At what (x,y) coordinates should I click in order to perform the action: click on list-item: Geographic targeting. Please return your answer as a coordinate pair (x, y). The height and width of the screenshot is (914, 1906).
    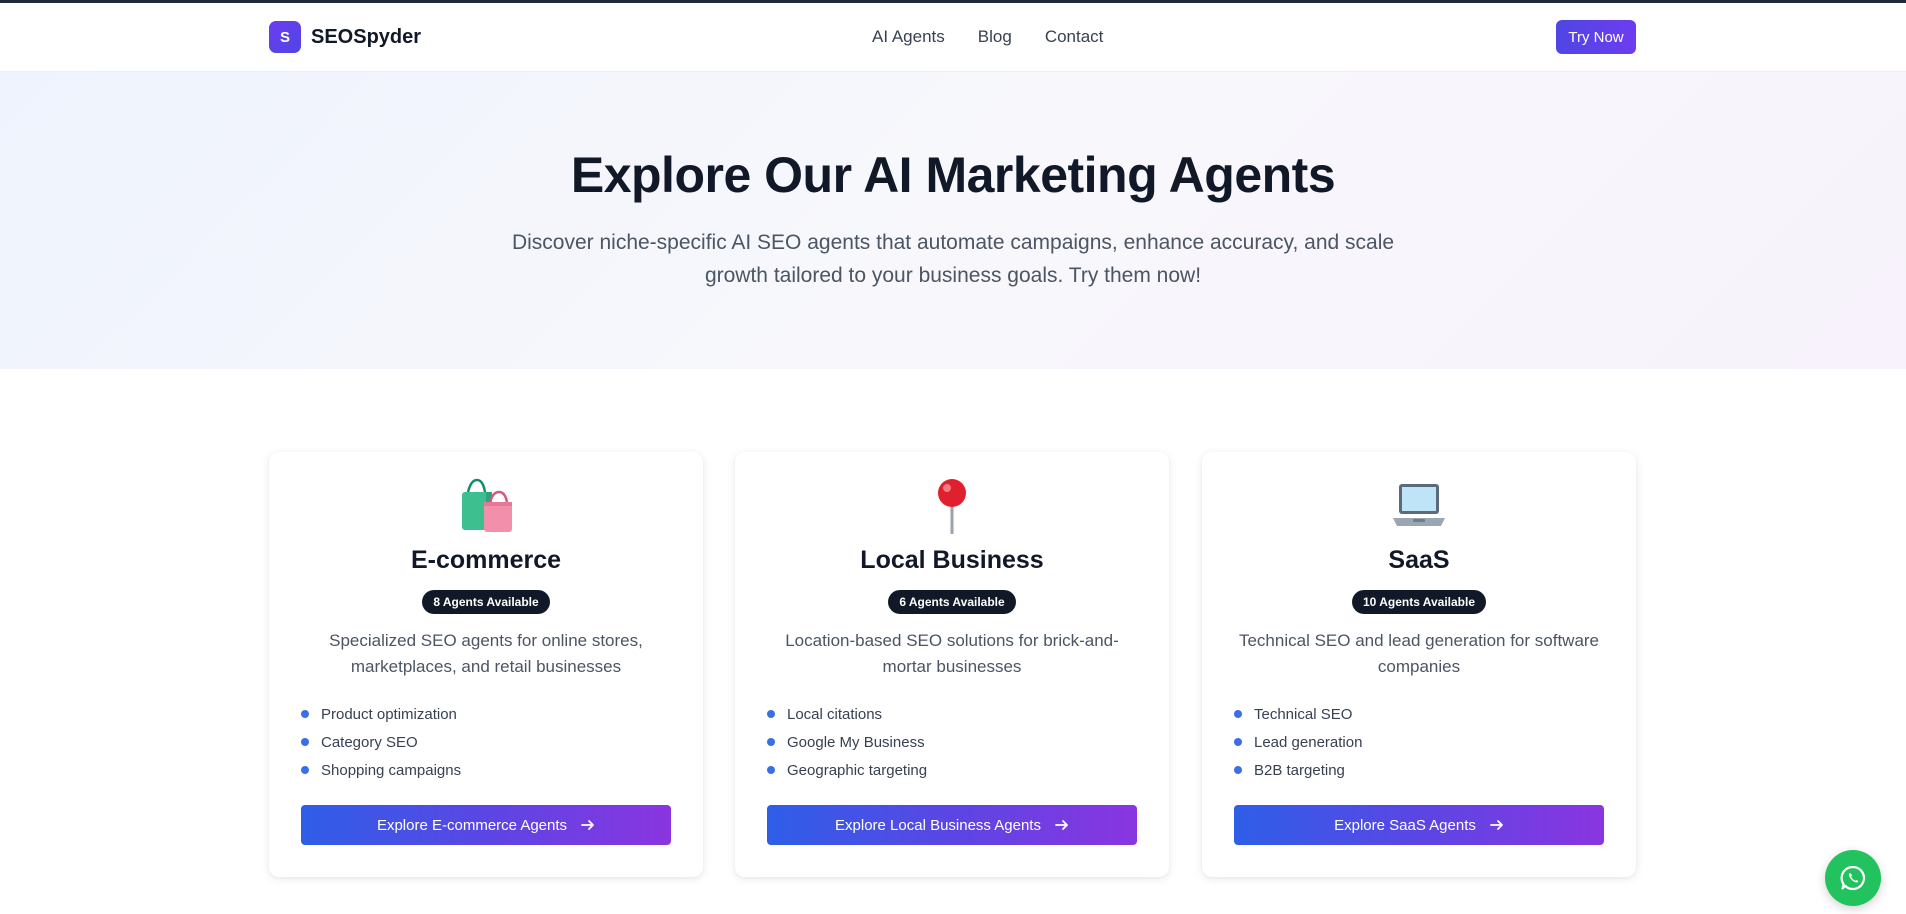
    Looking at the image, I should click on (968, 770).